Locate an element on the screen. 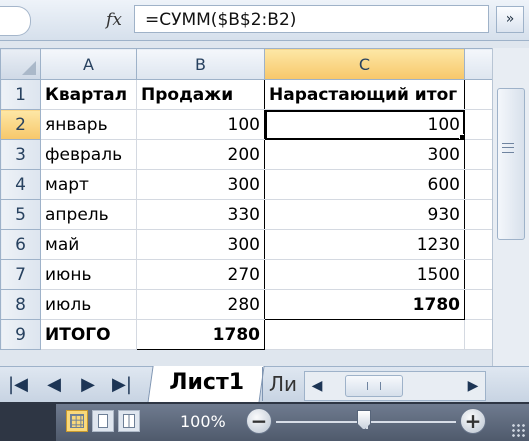 The image size is (529, 441). scroll-last-icon: ▶| is located at coordinates (122, 385).